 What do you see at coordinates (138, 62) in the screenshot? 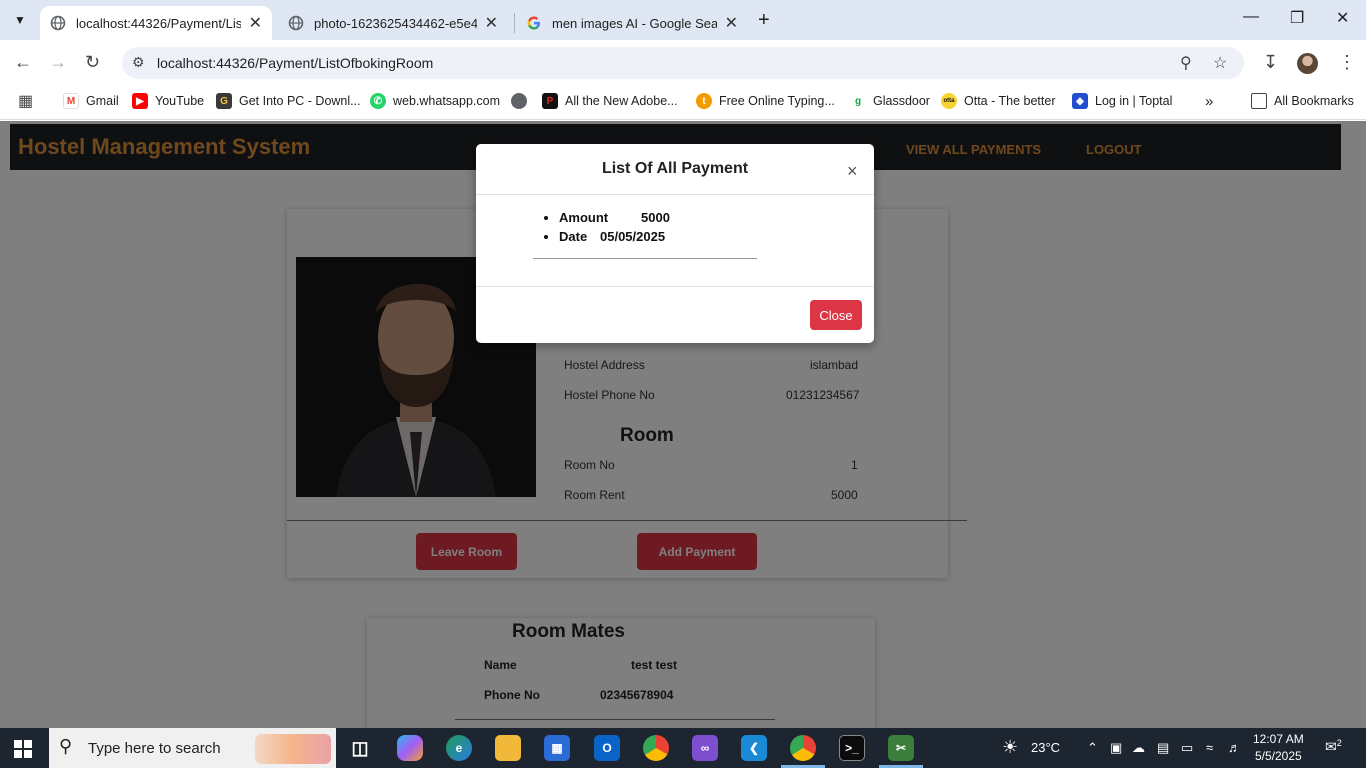
I see `site-settings-icon: ⚙` at bounding box center [138, 62].